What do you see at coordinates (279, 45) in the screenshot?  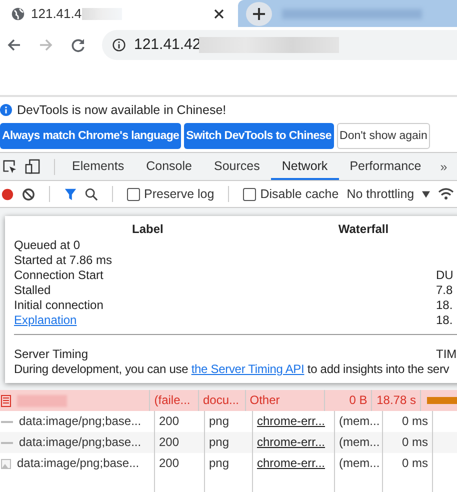 I see `address-bar: 121.41.42` at bounding box center [279, 45].